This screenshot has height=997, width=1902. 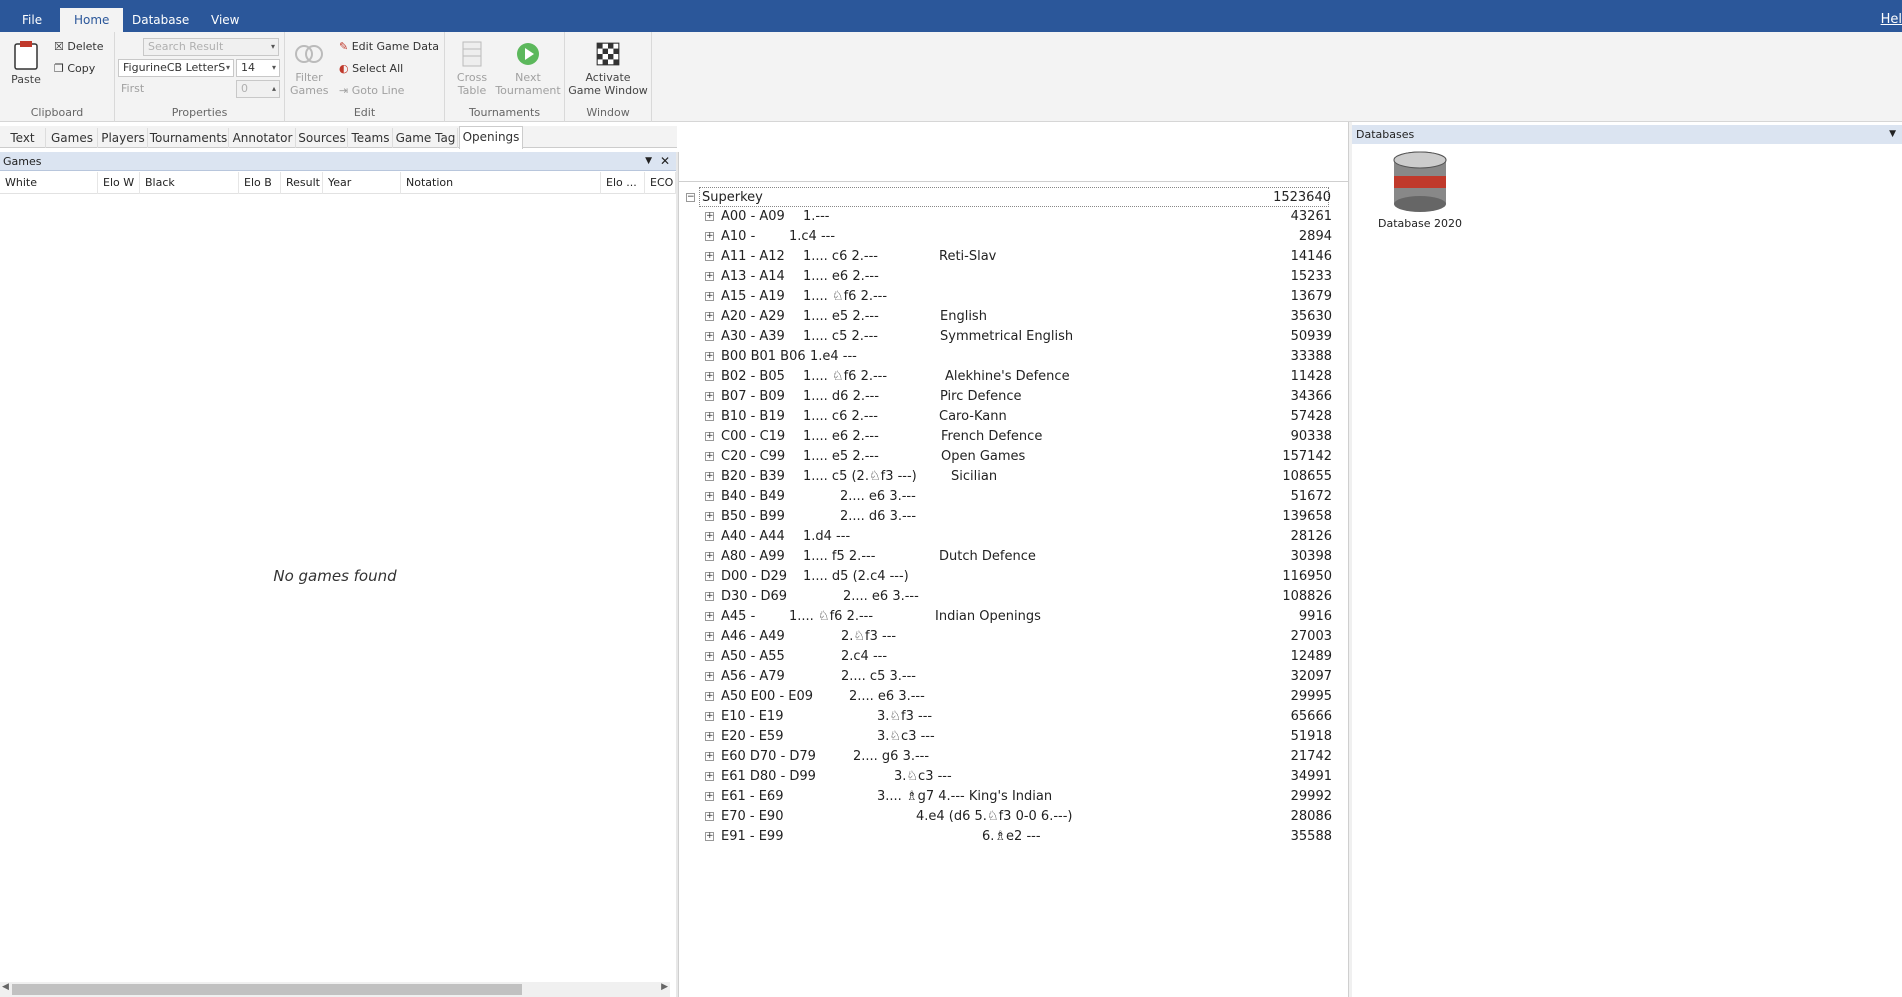 I want to click on scroll-right-icon: ▶, so click(x=664, y=987).